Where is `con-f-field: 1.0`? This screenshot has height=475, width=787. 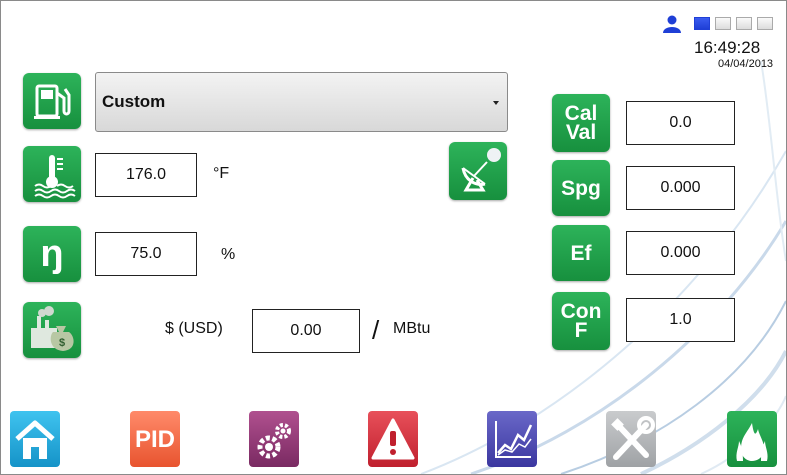
con-f-field: 1.0 is located at coordinates (680, 320).